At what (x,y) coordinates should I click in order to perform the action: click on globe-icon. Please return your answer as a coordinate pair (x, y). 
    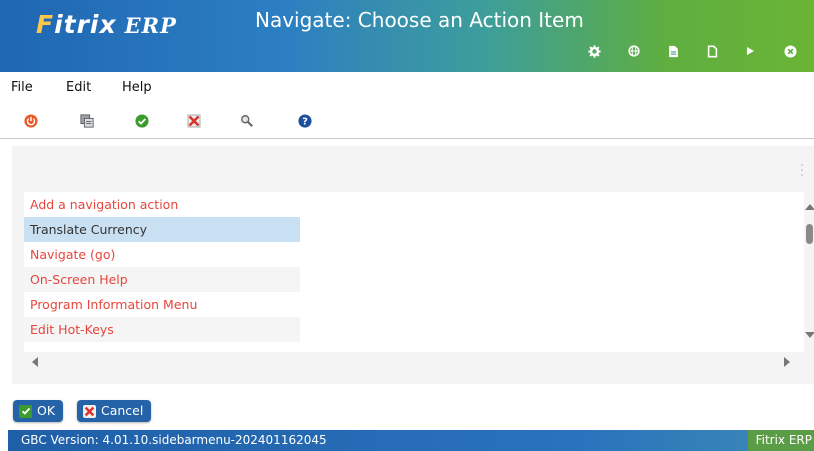
    Looking at the image, I should click on (634, 51).